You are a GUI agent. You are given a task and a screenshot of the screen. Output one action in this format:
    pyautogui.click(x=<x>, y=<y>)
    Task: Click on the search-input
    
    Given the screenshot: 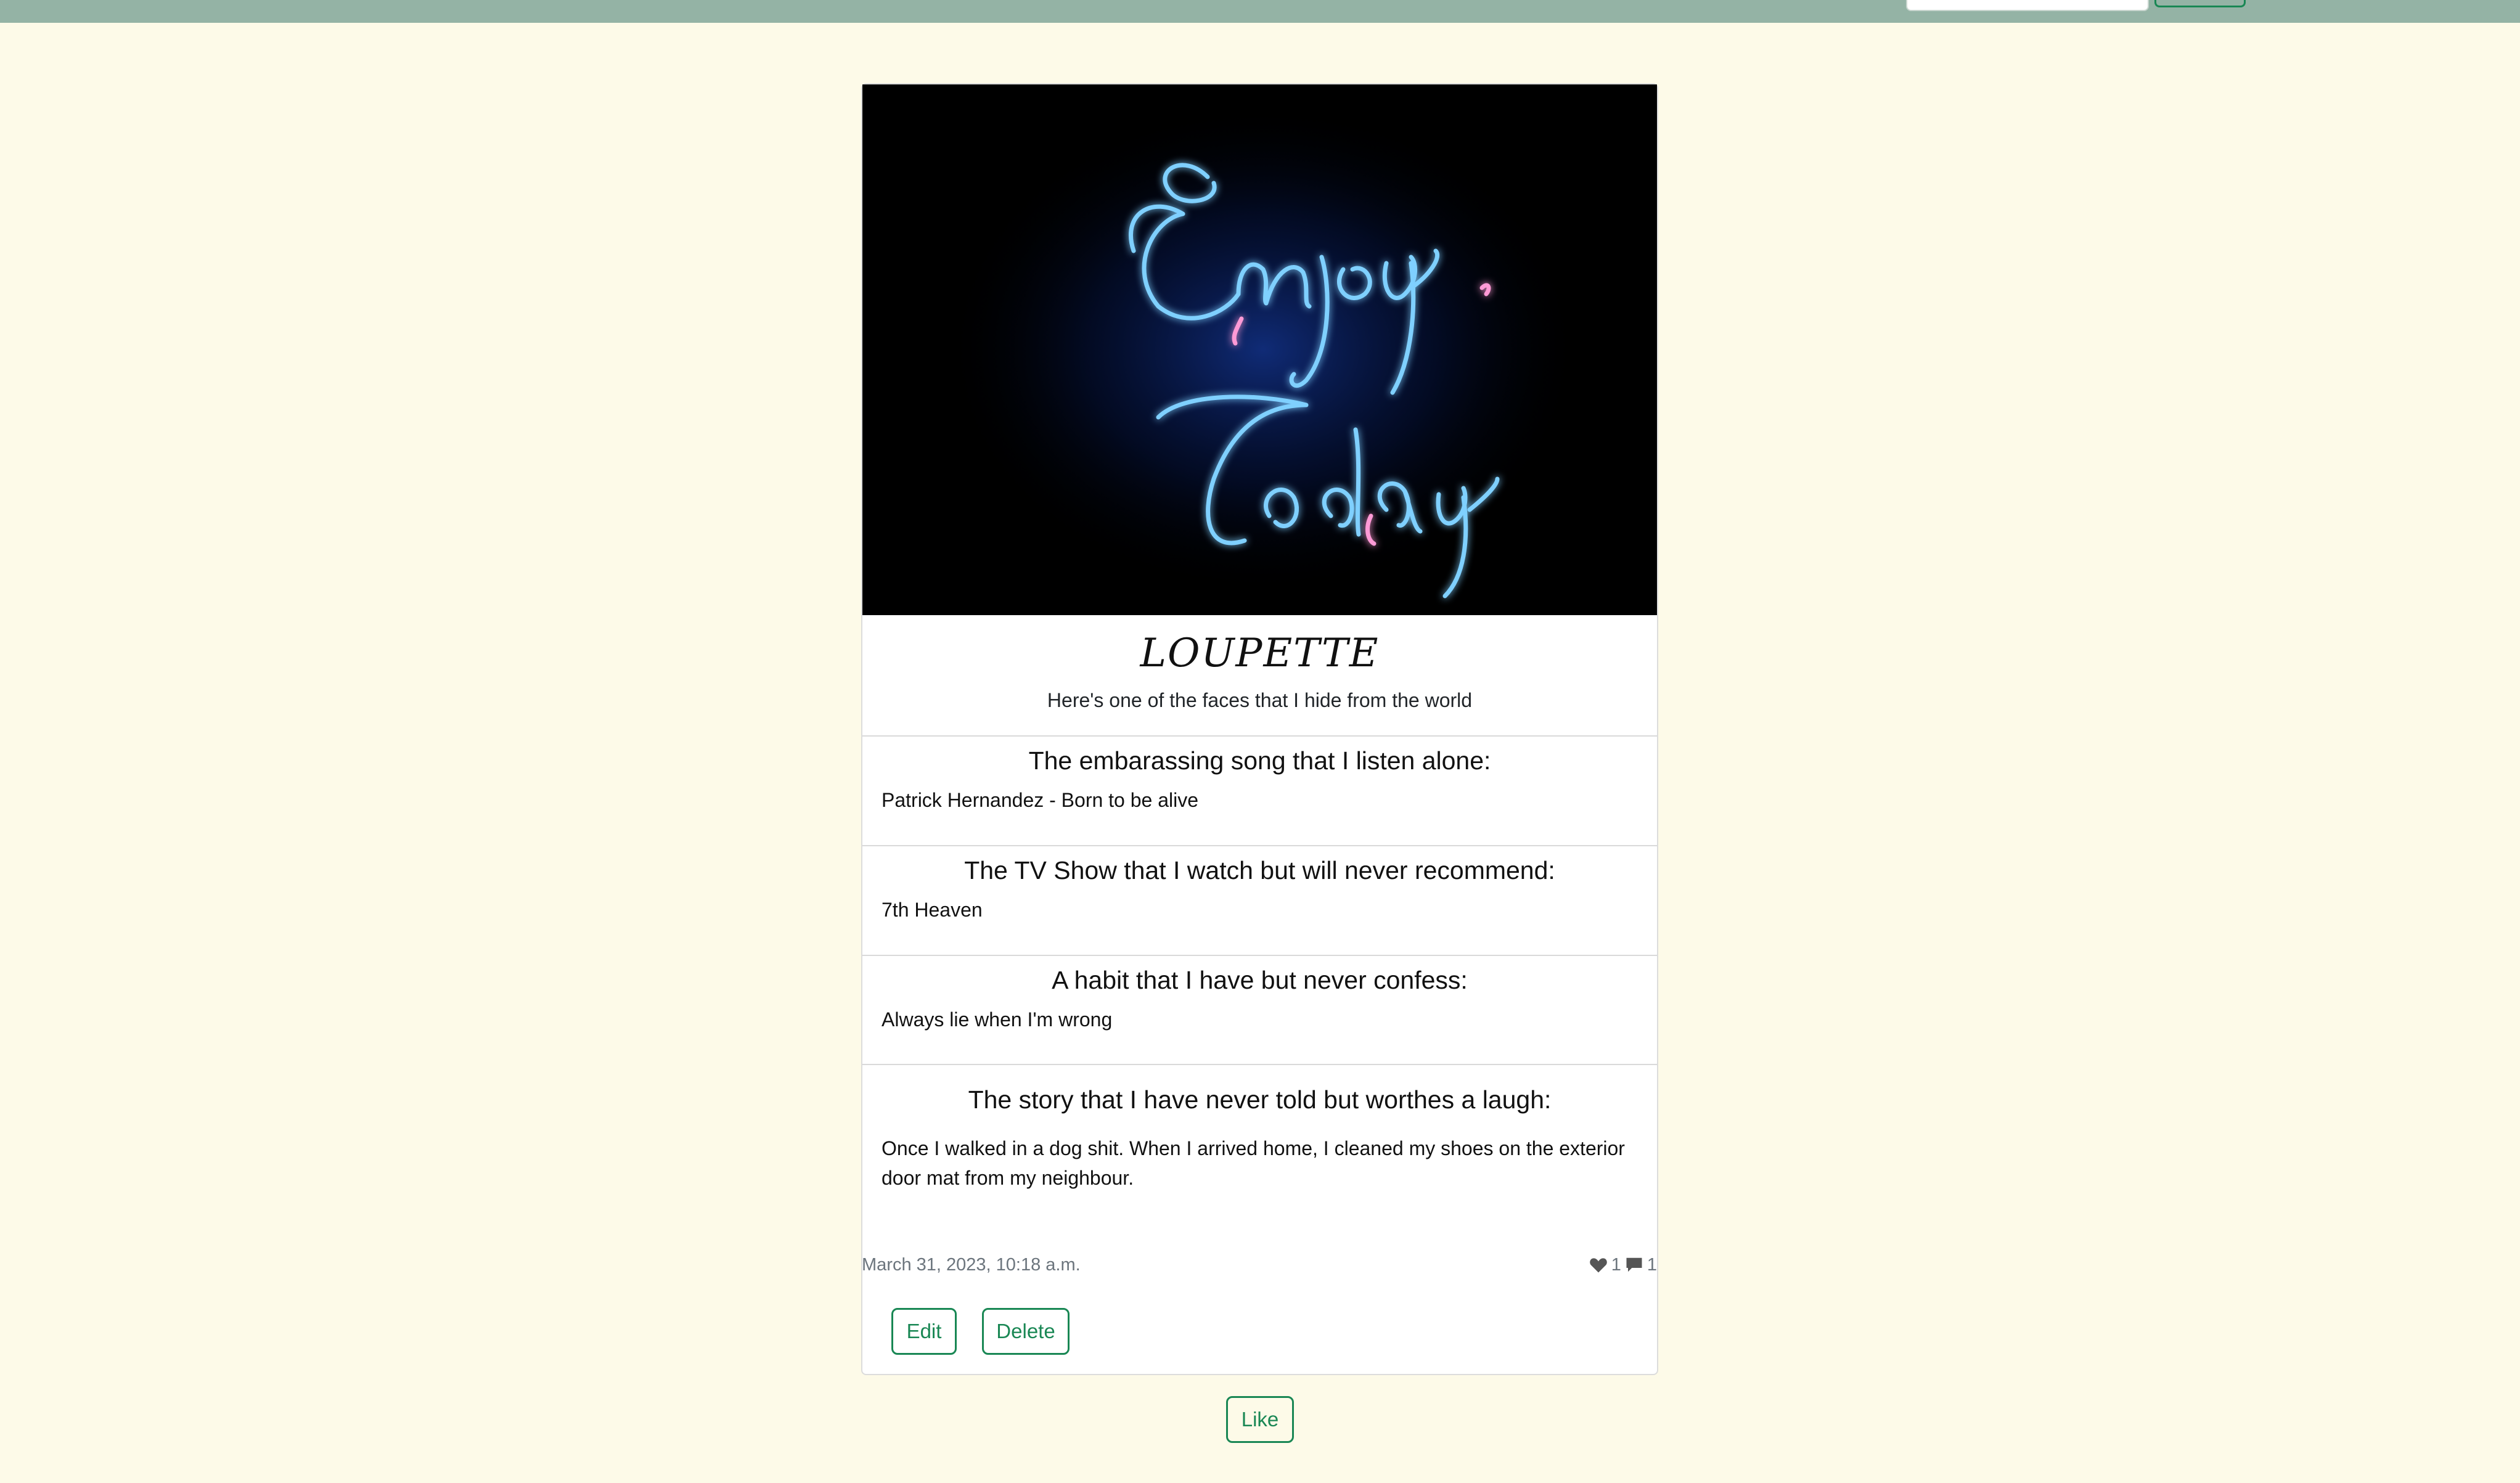 What is the action you would take?
    pyautogui.click(x=2028, y=6)
    